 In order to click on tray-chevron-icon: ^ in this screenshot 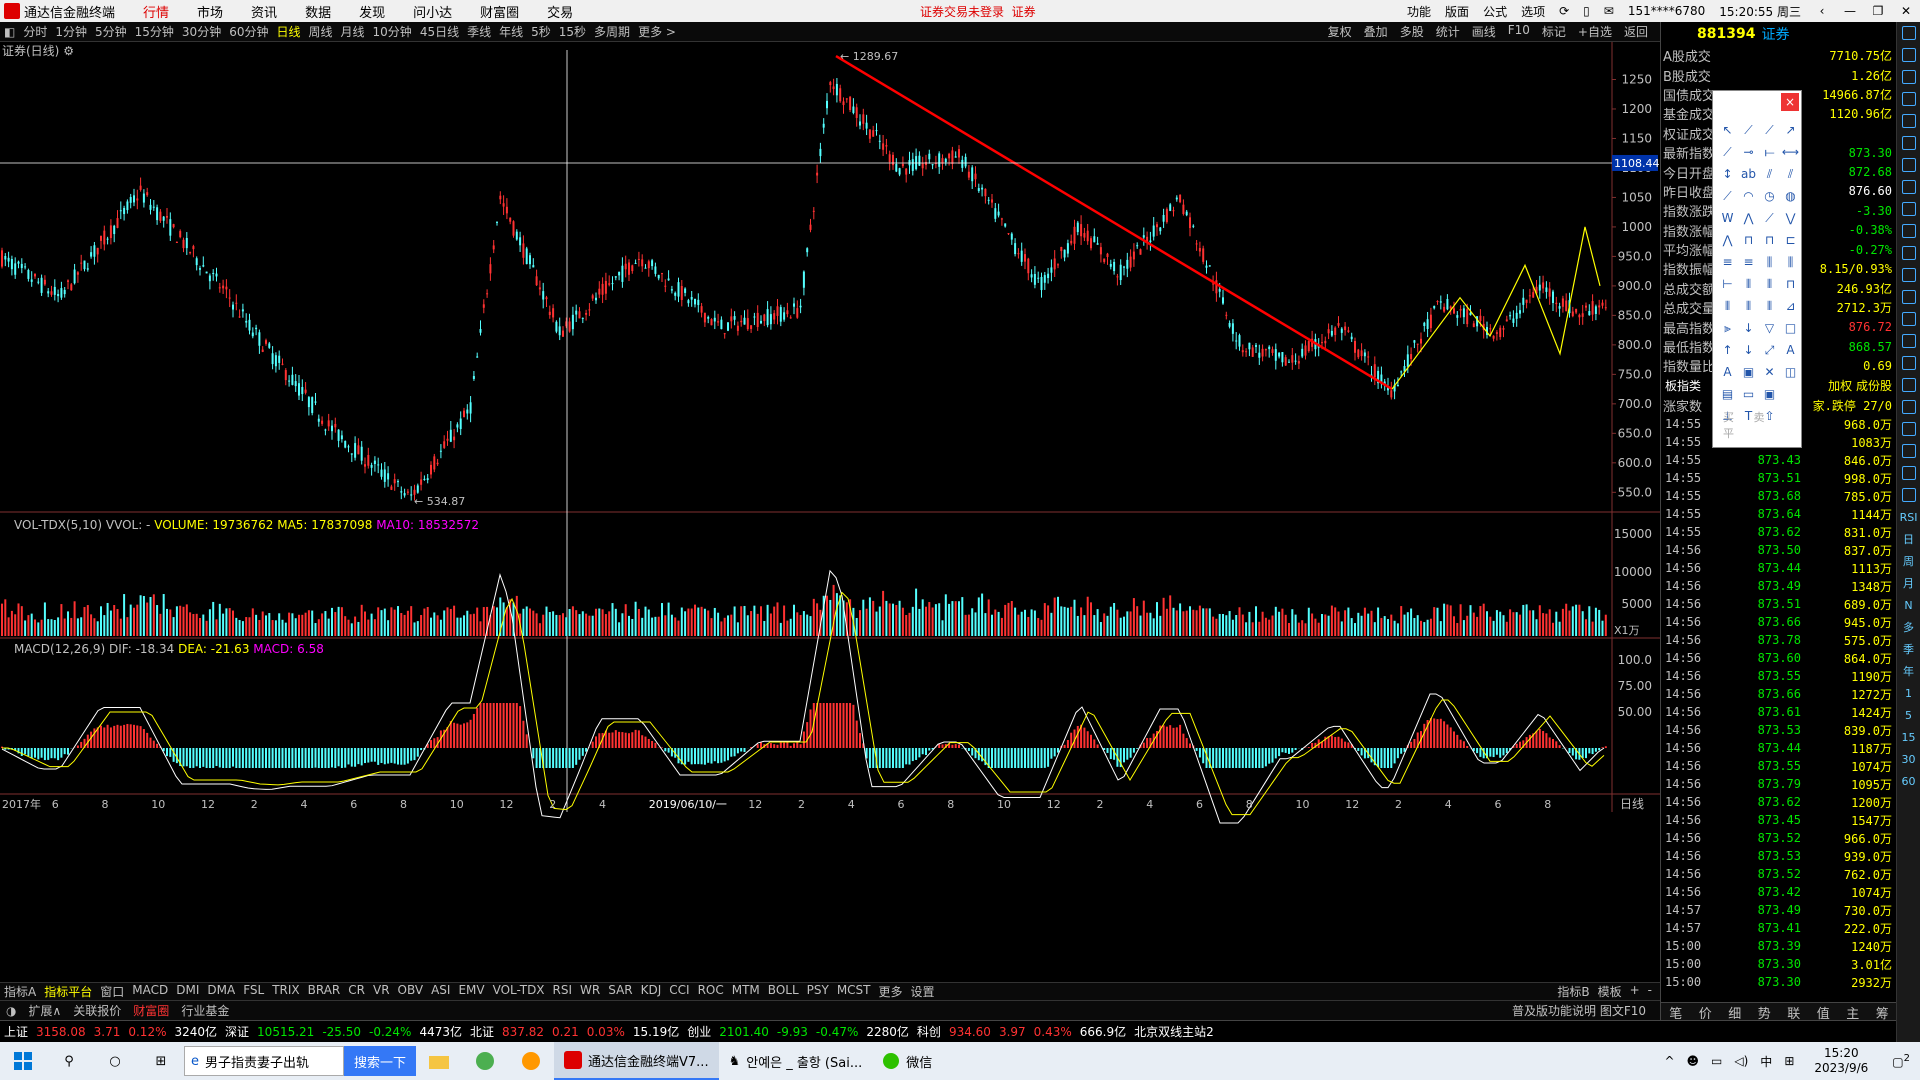, I will do `click(1669, 1061)`.